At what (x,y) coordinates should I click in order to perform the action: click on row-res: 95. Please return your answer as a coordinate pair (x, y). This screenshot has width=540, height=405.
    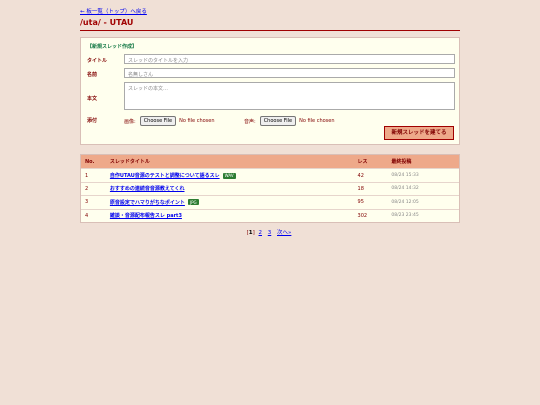
    Looking at the image, I should click on (360, 202).